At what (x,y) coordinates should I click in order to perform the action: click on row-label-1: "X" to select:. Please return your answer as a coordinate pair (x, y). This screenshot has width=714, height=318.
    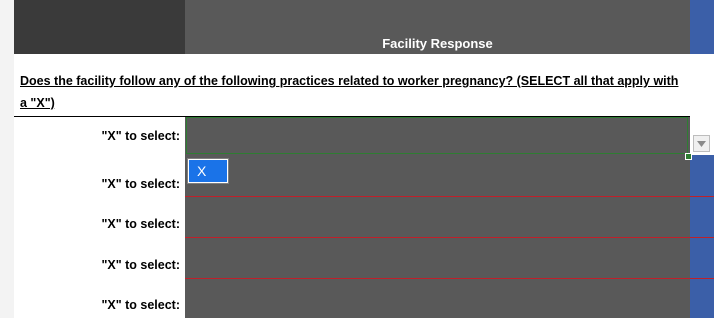
    Looking at the image, I should click on (140, 136).